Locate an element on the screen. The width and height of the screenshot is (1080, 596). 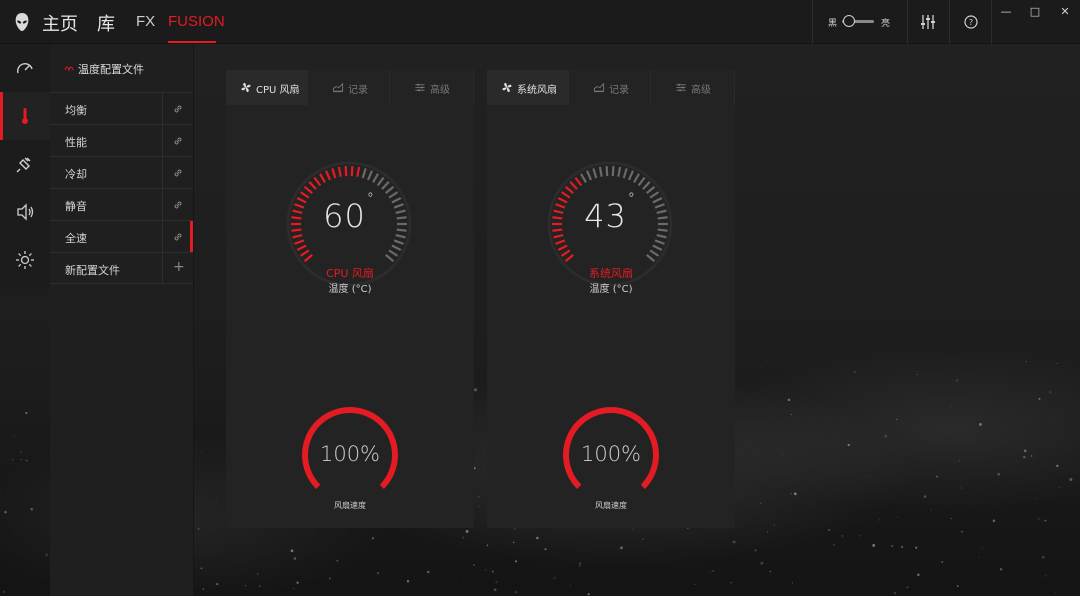
close-button: ✕ is located at coordinates (1065, 12).